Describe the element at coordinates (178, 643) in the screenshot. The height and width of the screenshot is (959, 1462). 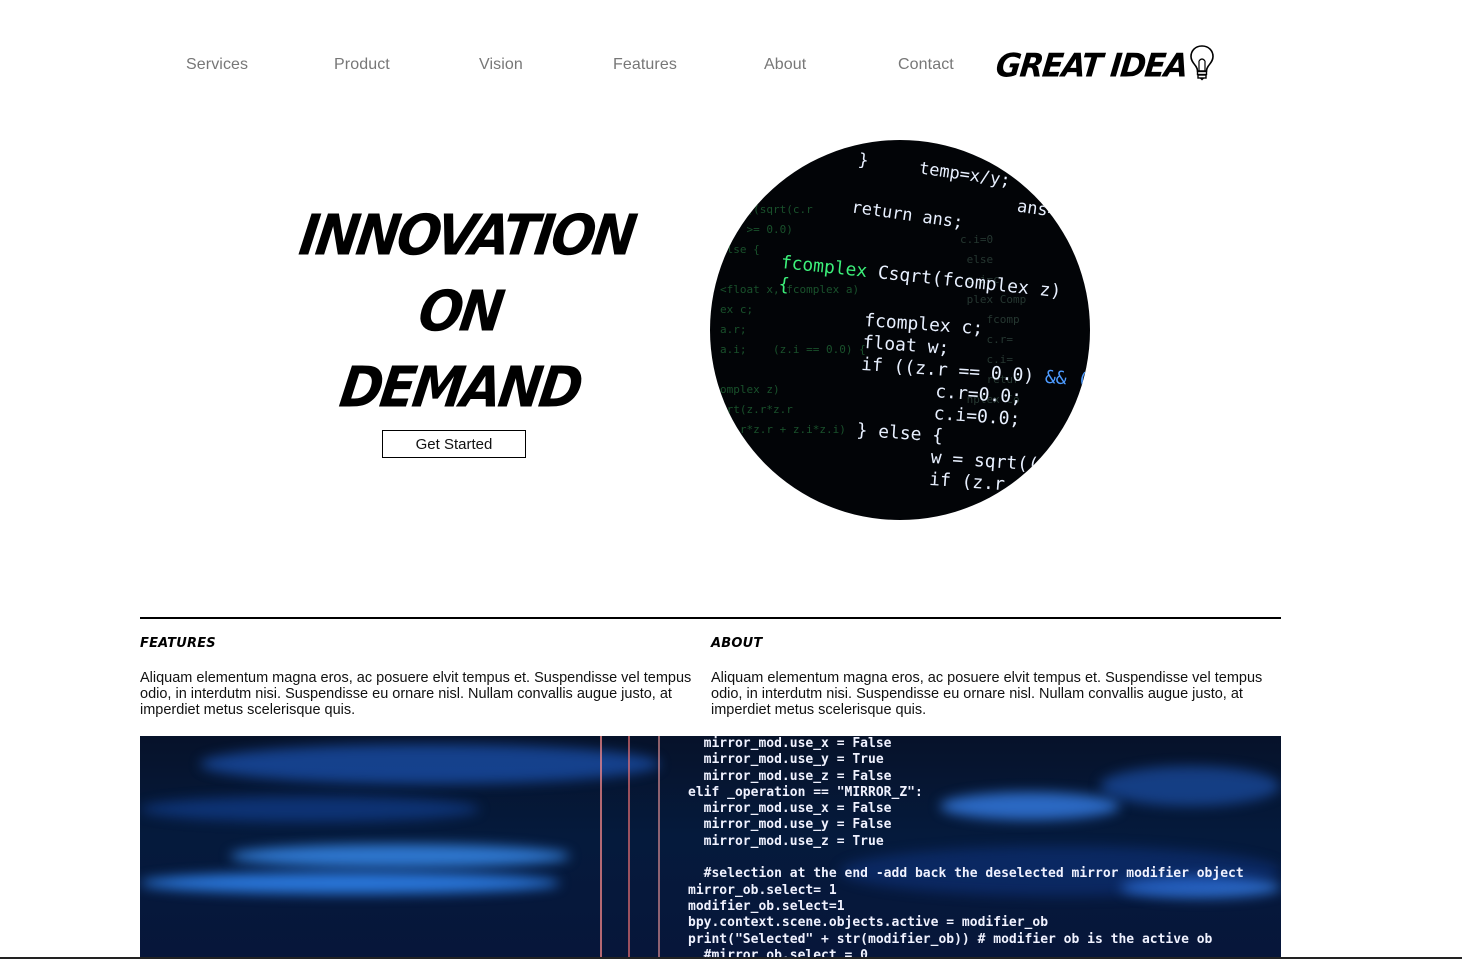
I see `features-title: FEATURES` at that location.